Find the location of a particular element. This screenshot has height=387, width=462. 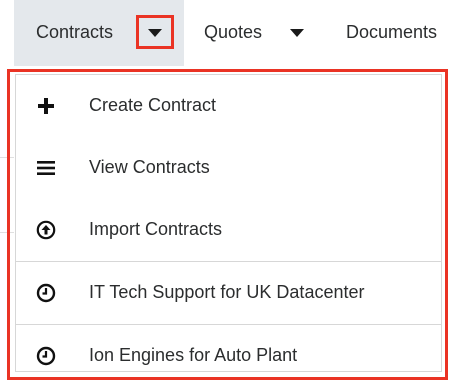

plus-icon is located at coordinates (46, 106).